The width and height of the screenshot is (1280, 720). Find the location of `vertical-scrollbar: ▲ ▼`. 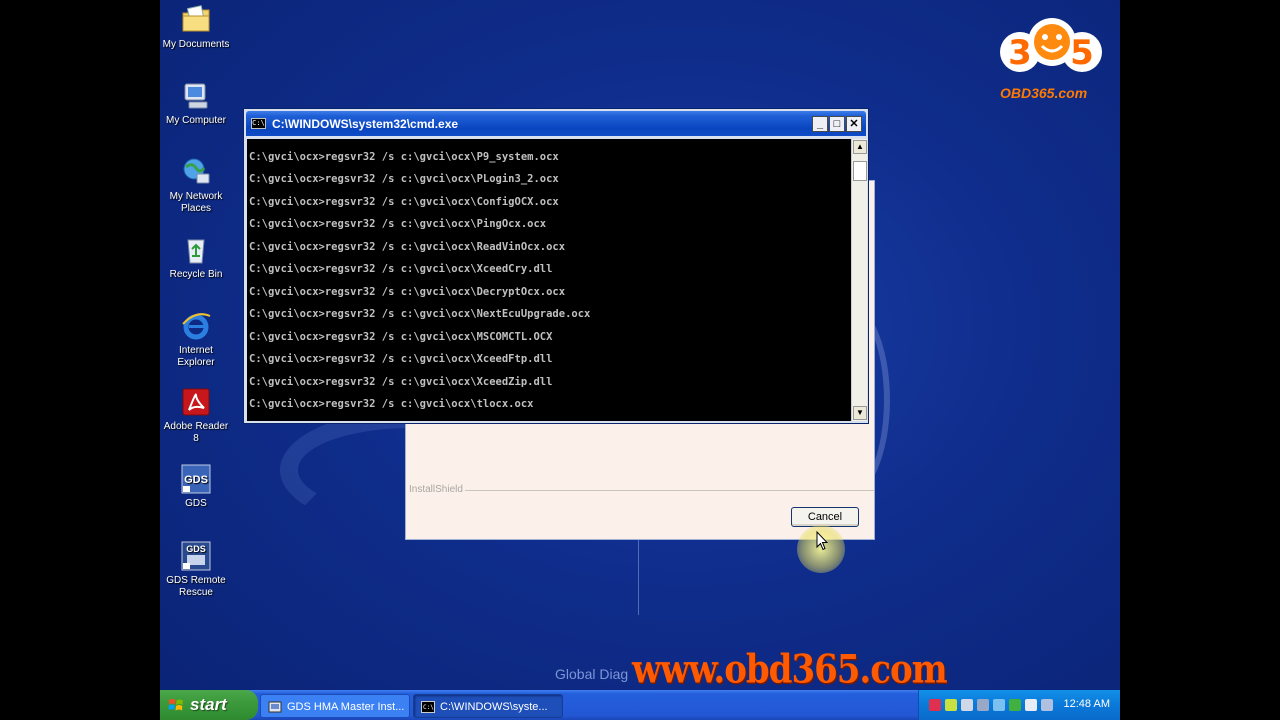

vertical-scrollbar: ▲ ▼ is located at coordinates (859, 280).